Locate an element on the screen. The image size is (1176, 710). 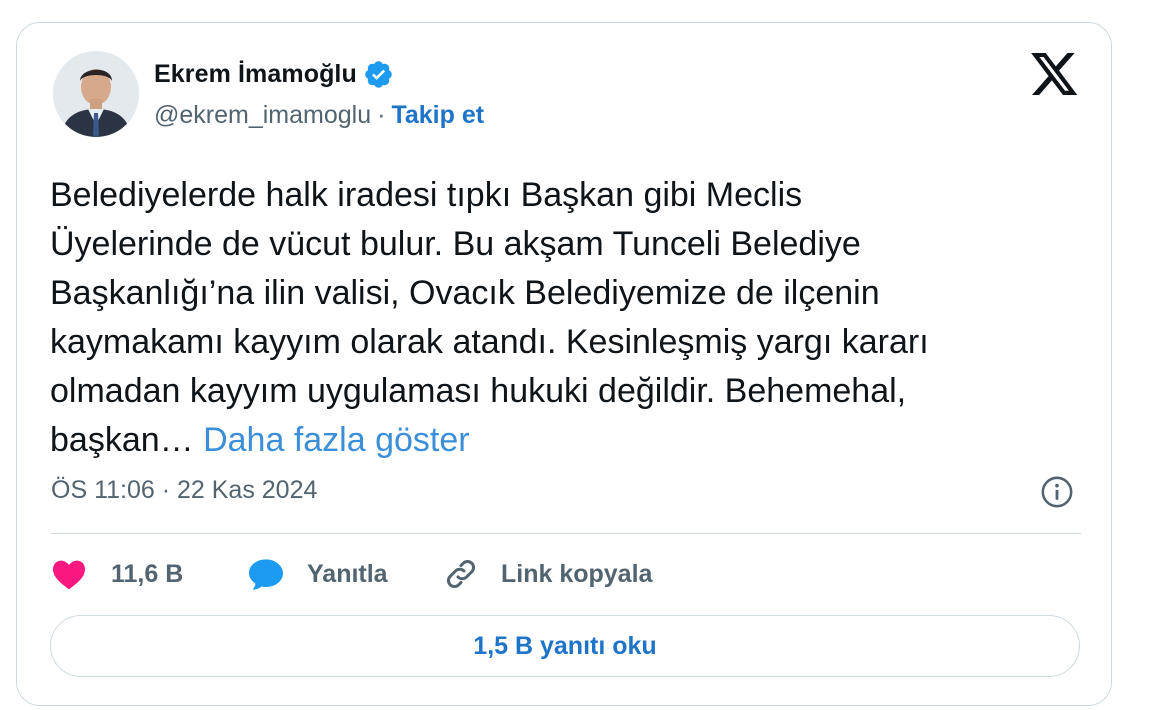
like-button: 11,6 B is located at coordinates (117, 574).